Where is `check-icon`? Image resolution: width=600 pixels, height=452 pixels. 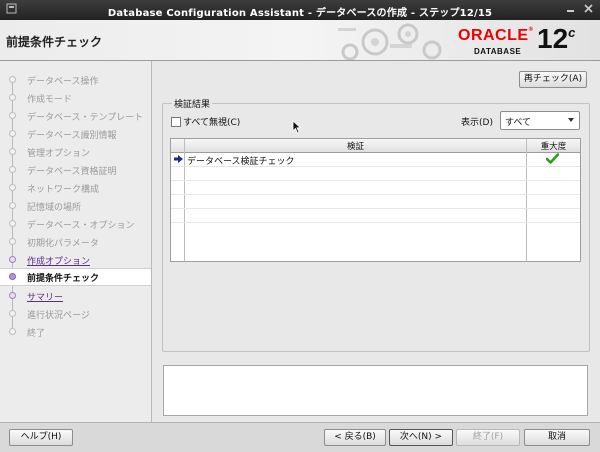
check-icon is located at coordinates (552, 160).